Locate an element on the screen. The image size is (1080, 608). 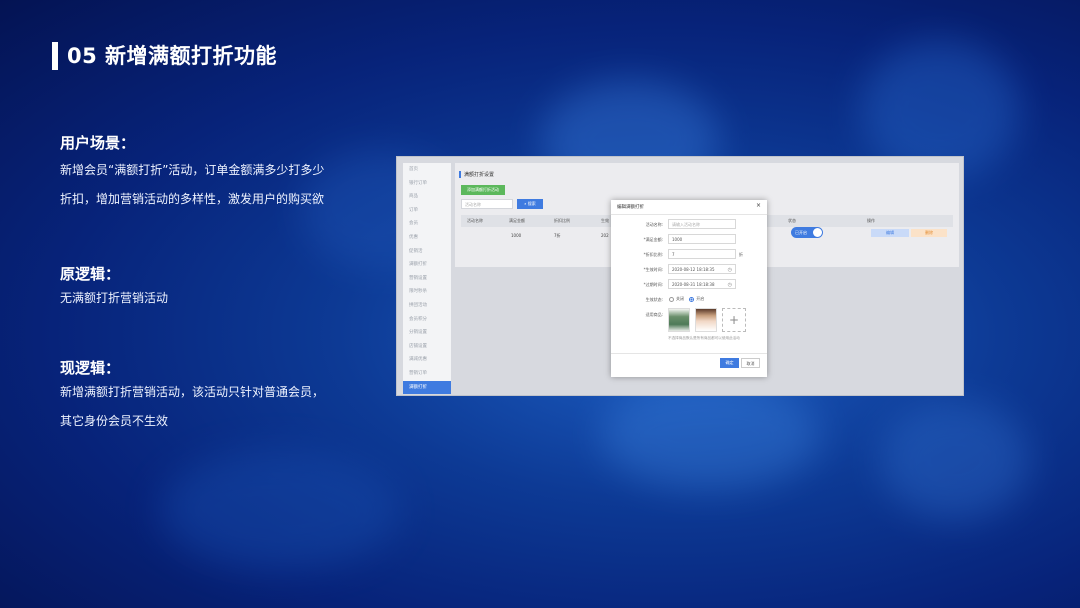
status-toggle: 已开启 is located at coordinates (807, 232).